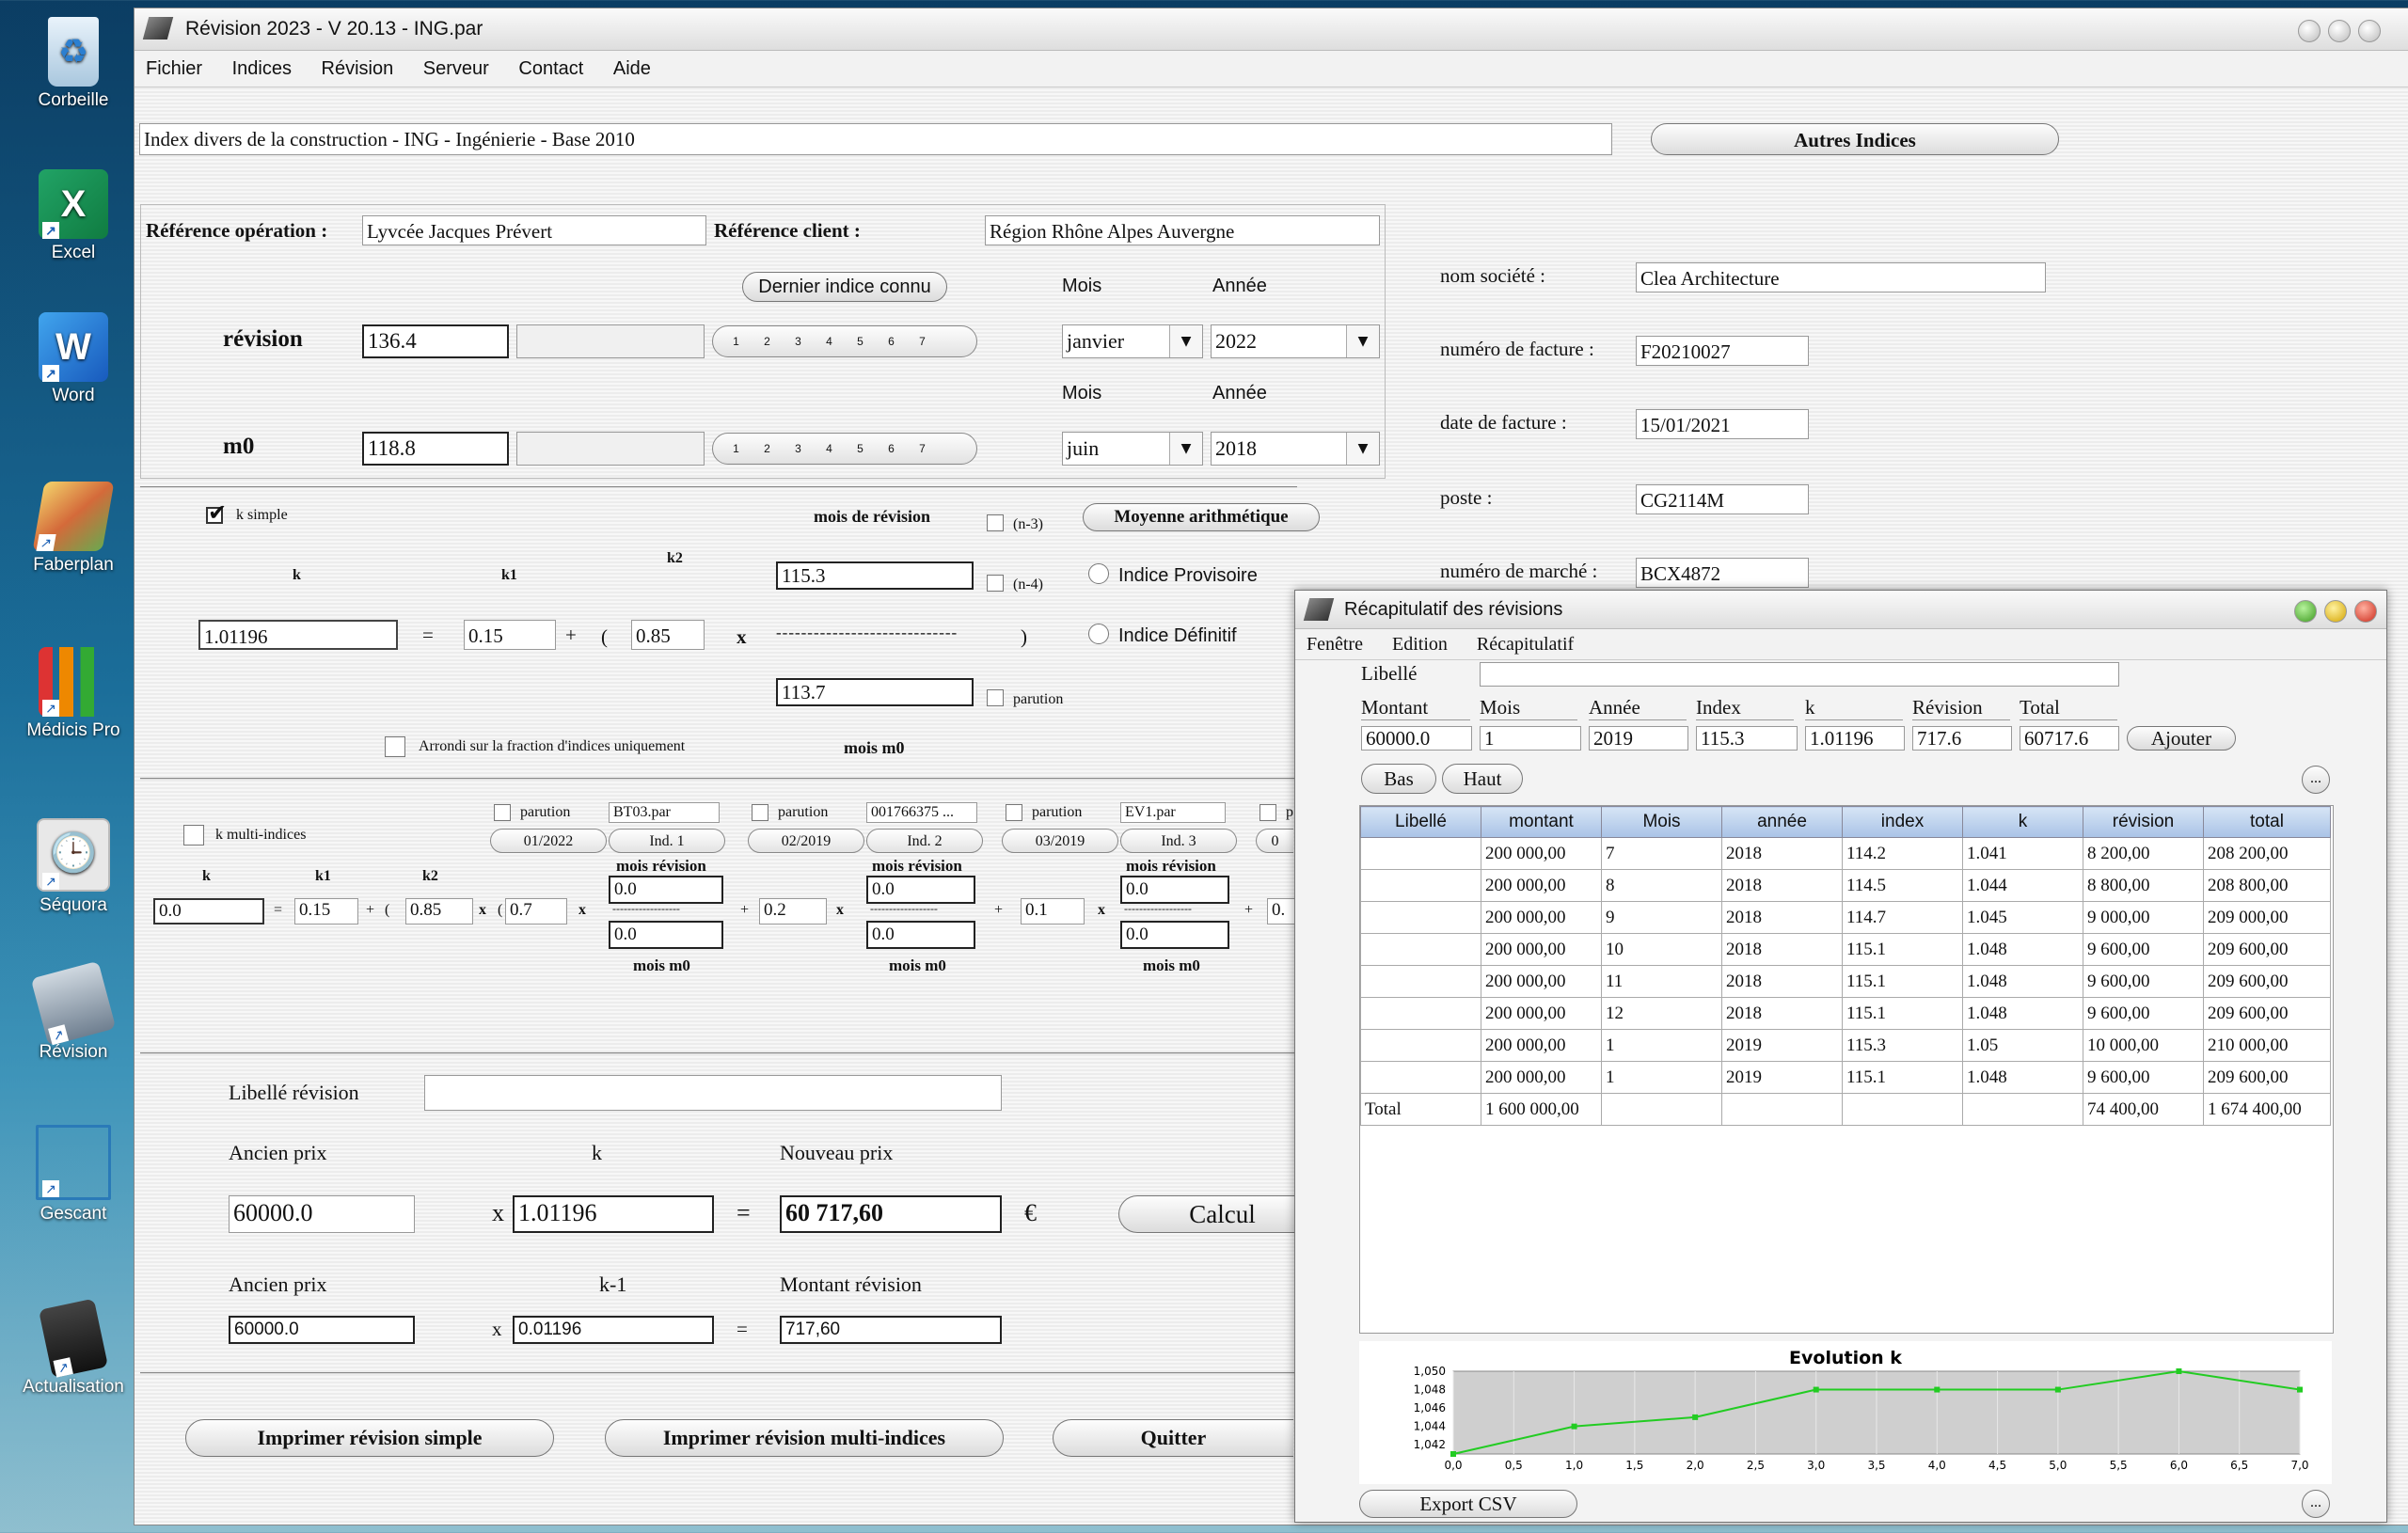  What do you see at coordinates (209, 912) in the screenshot?
I see `multi-k-field: 0.0` at bounding box center [209, 912].